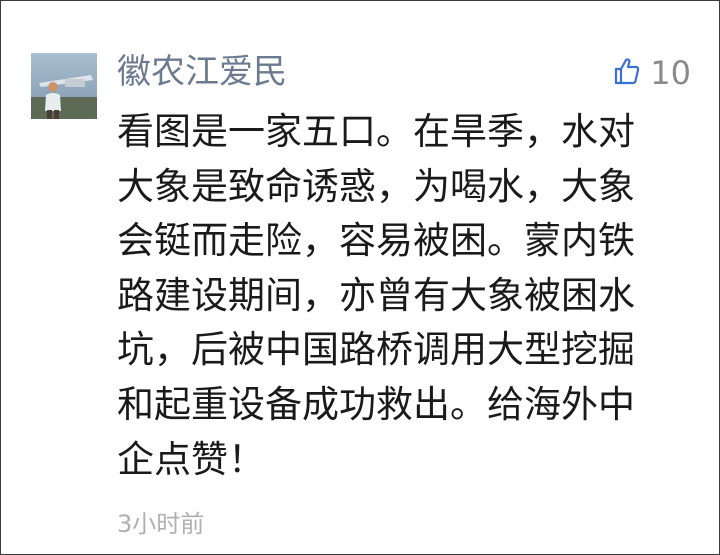 The width and height of the screenshot is (720, 555). I want to click on comment-text-line: 大象是致命诱惑，为喝水，大象, so click(376, 186).